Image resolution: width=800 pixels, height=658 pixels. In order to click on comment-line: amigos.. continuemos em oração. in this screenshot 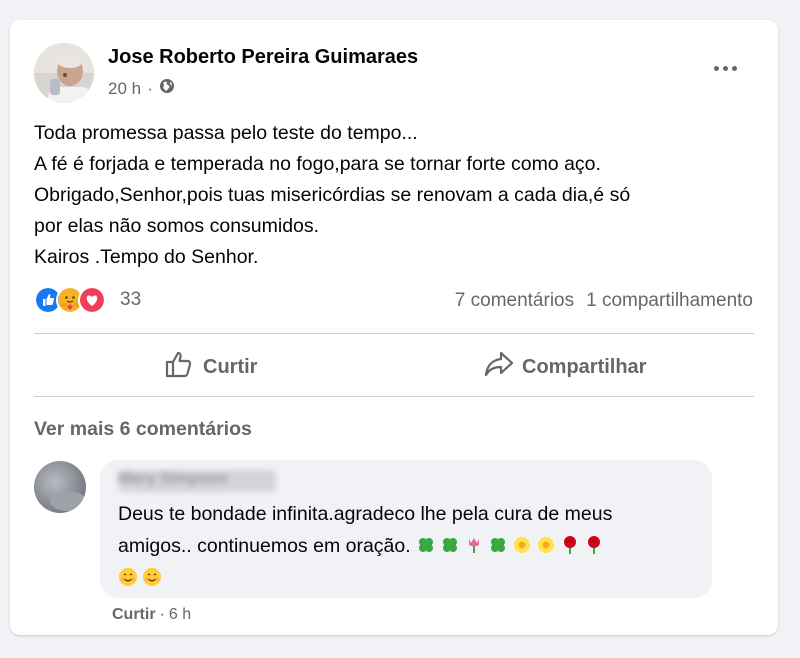, I will do `click(413, 546)`.